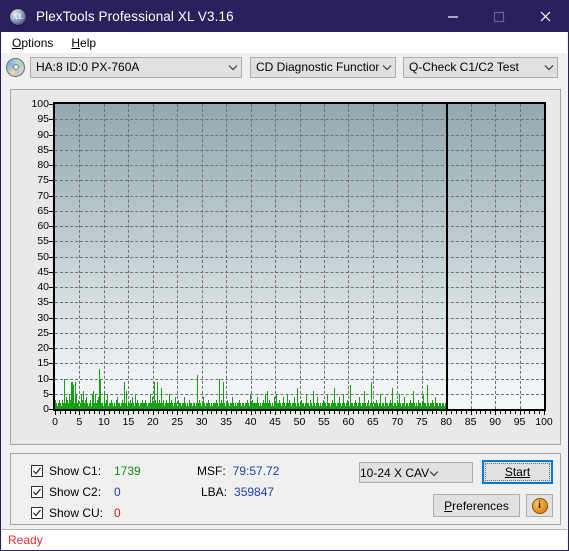 The image size is (569, 551). I want to click on show-c2-row: Show C2: 0, so click(76, 492).